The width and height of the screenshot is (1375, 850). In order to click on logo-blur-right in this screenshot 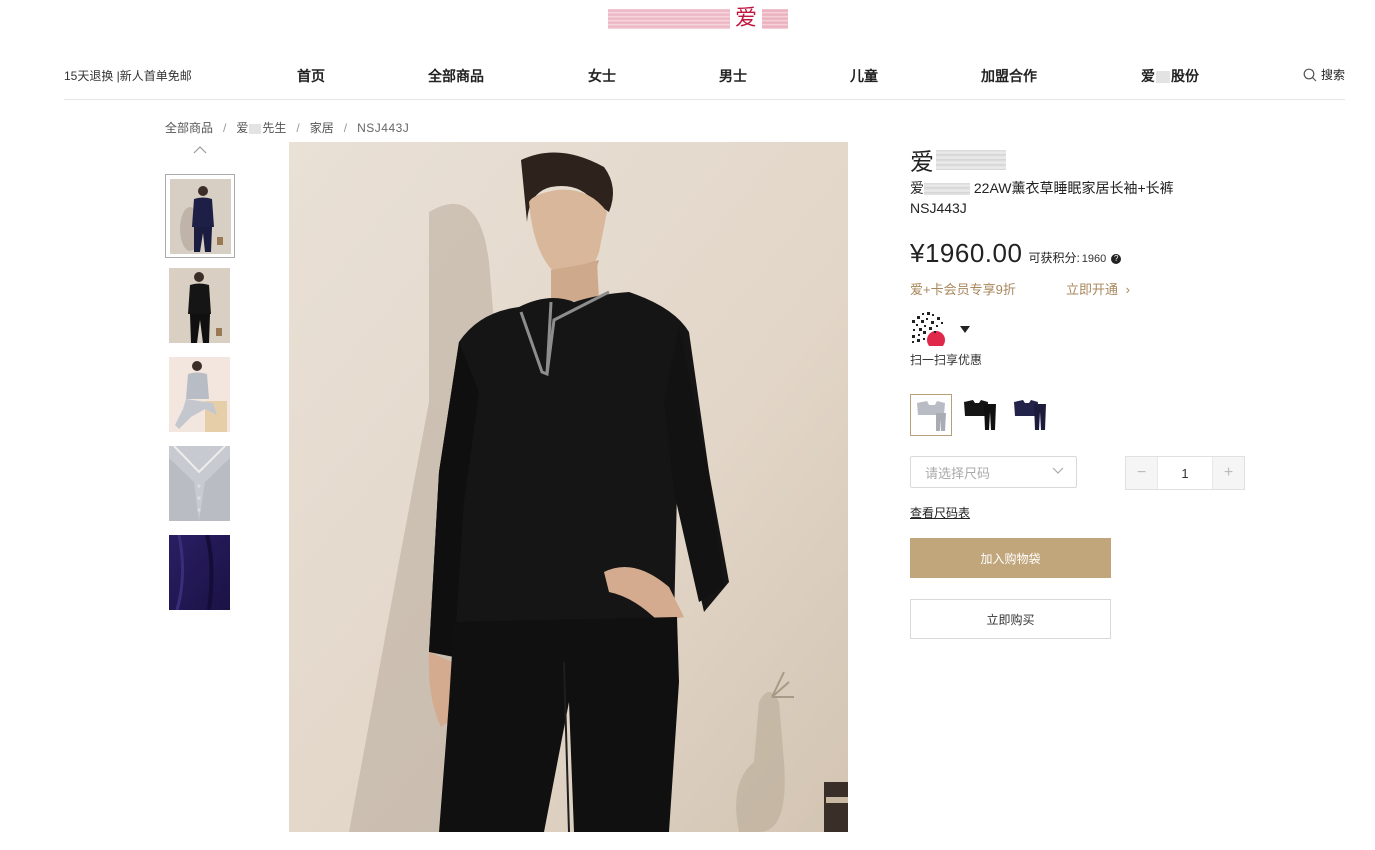, I will do `click(775, 19)`.